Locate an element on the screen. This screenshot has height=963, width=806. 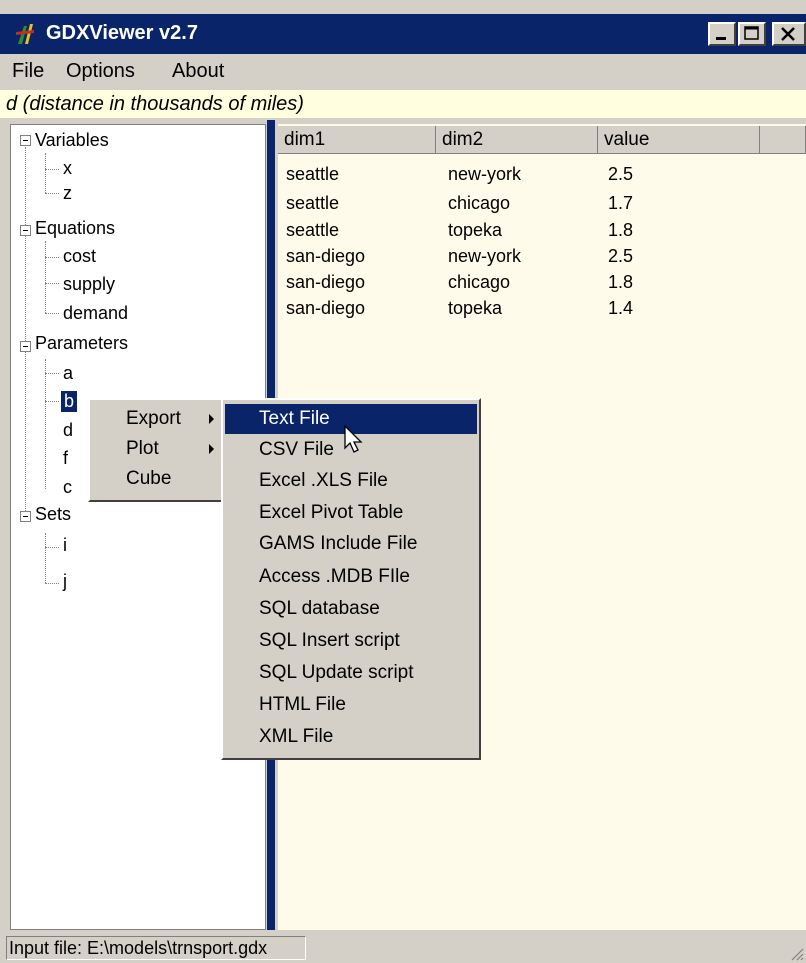
export-gams-include-file: GAMS Include File is located at coordinates (351, 544).